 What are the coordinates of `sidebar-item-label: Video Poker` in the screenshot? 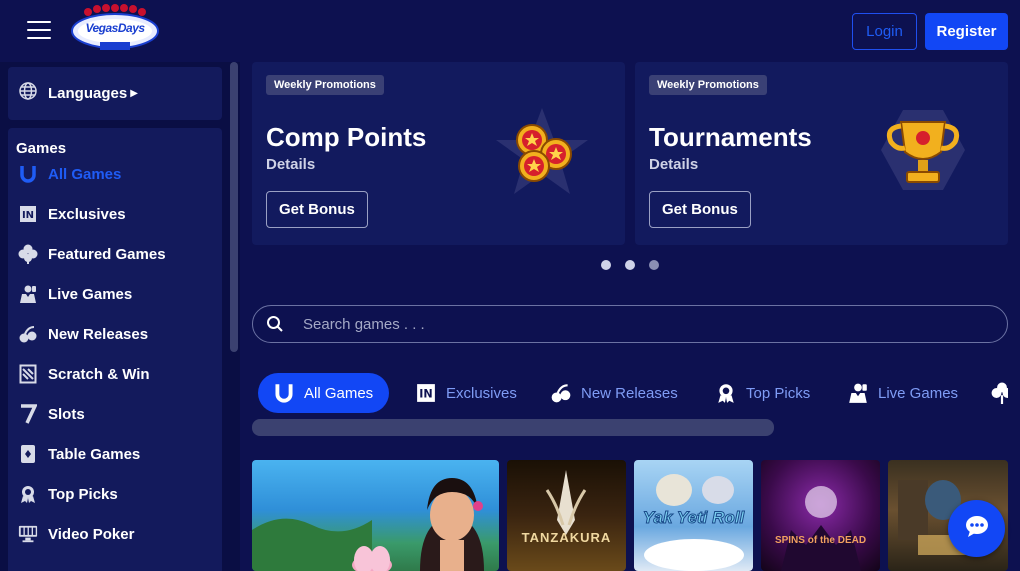 It's located at (91, 534).